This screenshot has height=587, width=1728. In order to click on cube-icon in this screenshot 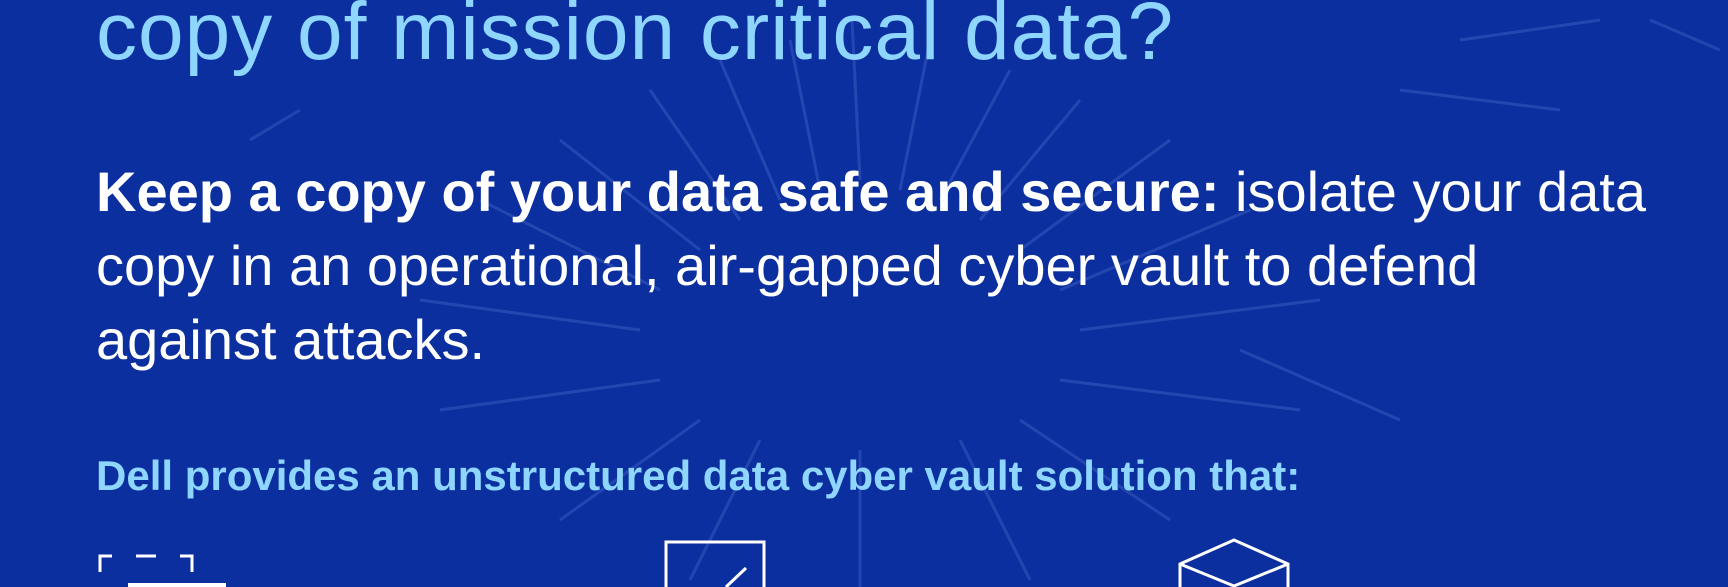, I will do `click(1234, 562)`.